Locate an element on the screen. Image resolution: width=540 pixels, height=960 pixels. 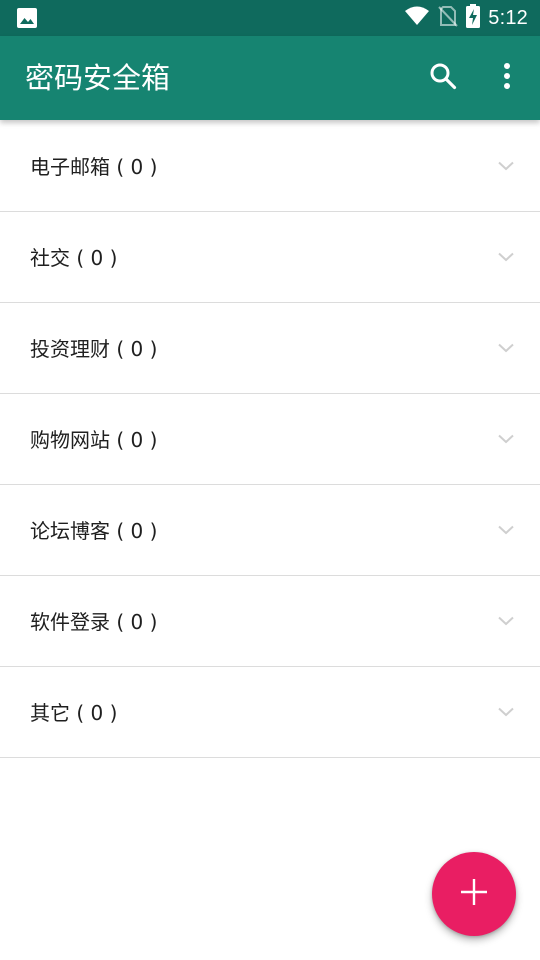
more-options-button is located at coordinates (507, 78).